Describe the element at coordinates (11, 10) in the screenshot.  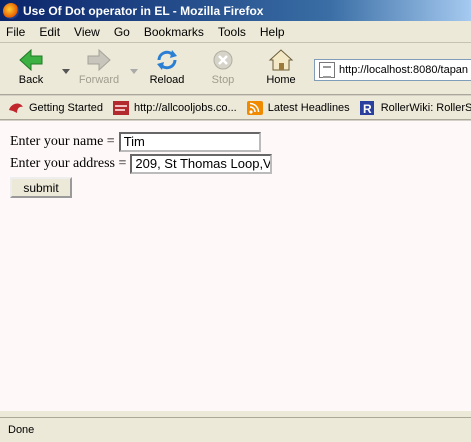
I see `firefox-icon` at that location.